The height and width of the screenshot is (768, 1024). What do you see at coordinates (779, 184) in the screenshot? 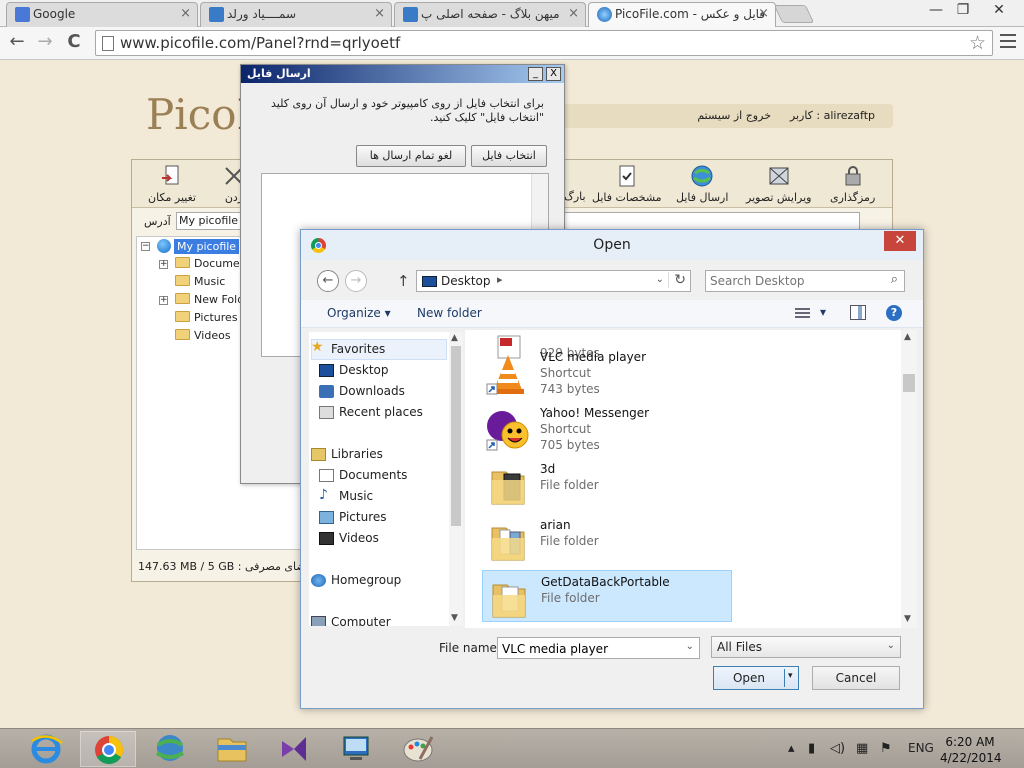
I see `edit-image-button: ویرایش تصویر` at bounding box center [779, 184].